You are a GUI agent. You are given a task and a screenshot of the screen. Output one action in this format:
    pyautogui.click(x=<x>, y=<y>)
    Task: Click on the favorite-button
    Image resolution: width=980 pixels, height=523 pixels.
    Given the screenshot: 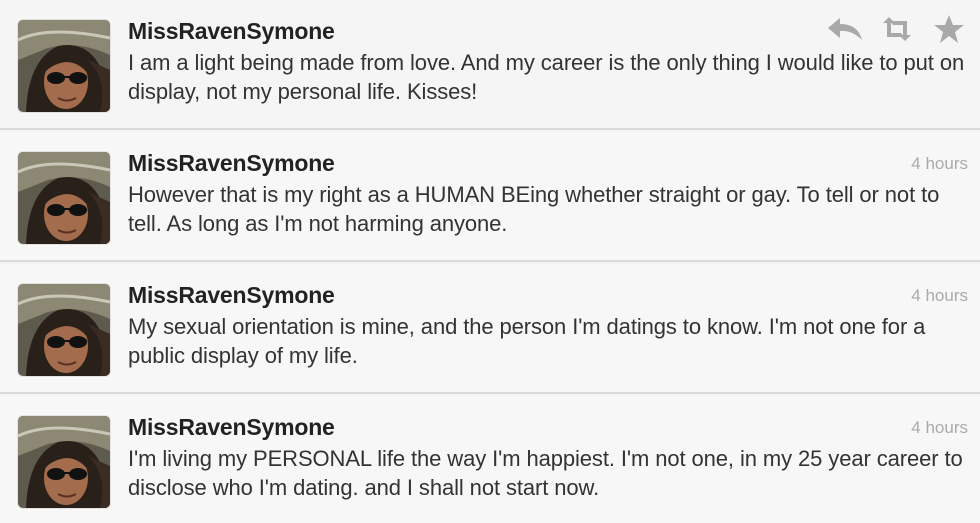 What is the action you would take?
    pyautogui.click(x=949, y=29)
    